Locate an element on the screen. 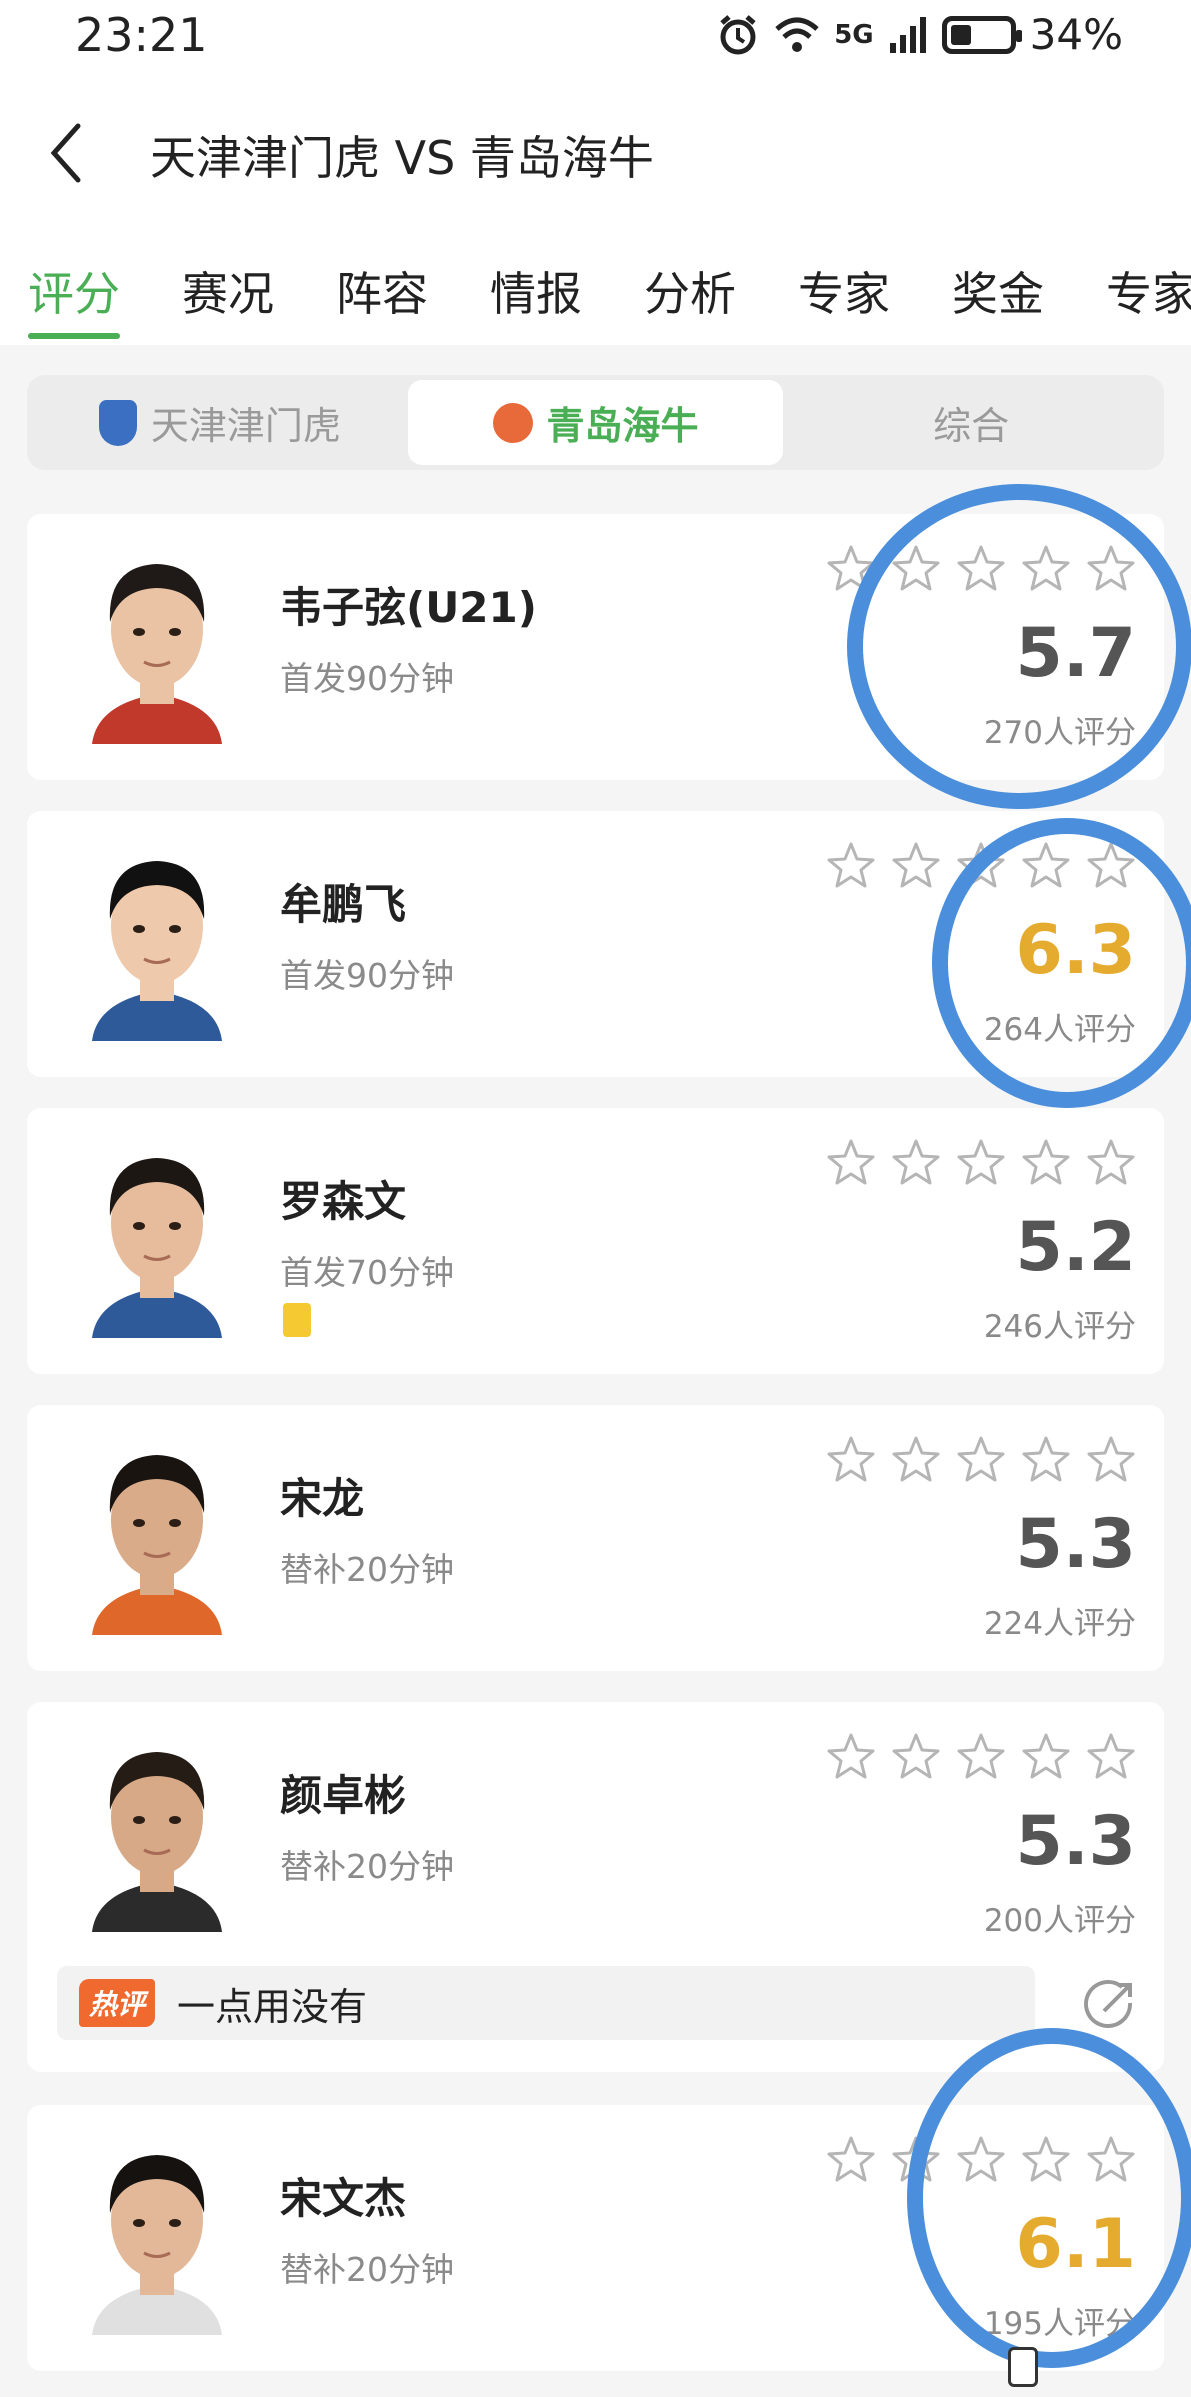  player-score: 5.7 is located at coordinates (1075, 653).